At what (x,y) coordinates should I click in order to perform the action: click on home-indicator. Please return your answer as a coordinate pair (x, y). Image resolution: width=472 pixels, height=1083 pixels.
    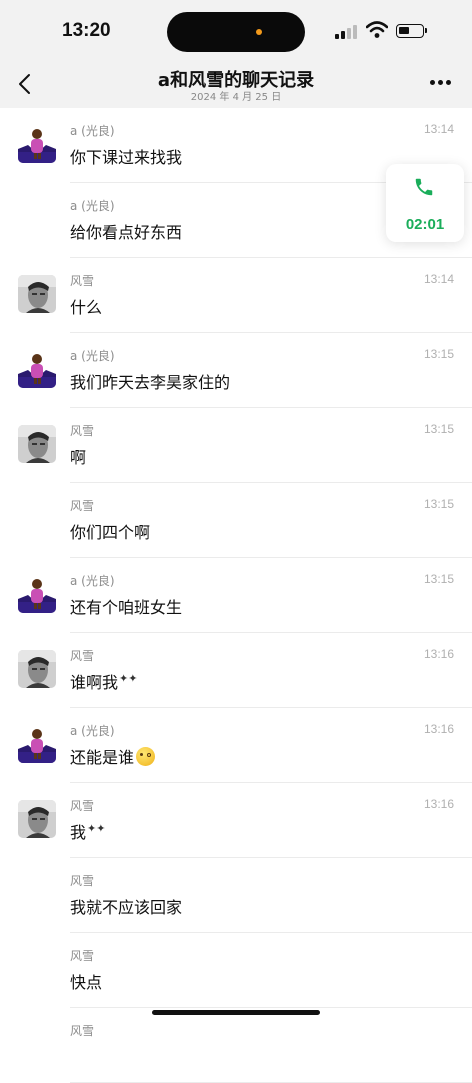
    Looking at the image, I should click on (236, 1012).